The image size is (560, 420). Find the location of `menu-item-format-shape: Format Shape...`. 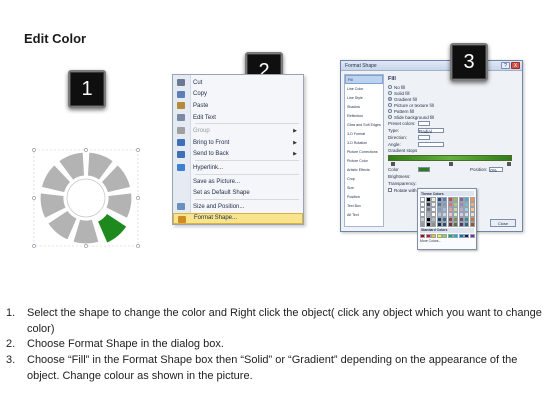

menu-item-format-shape: Format Shape... is located at coordinates (238, 218).